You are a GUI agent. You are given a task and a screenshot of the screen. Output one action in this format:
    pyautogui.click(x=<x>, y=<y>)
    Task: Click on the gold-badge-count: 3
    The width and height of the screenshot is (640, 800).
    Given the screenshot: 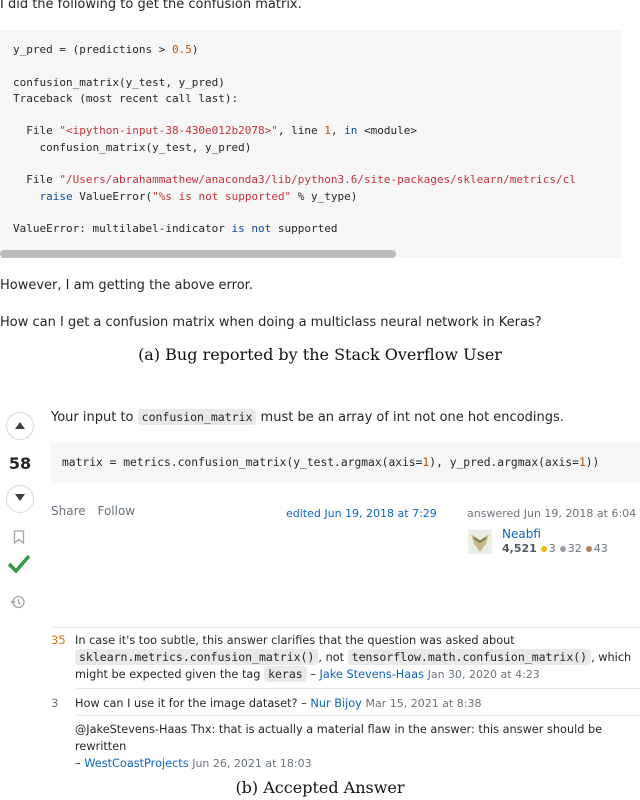 What is the action you would take?
    pyautogui.click(x=552, y=548)
    